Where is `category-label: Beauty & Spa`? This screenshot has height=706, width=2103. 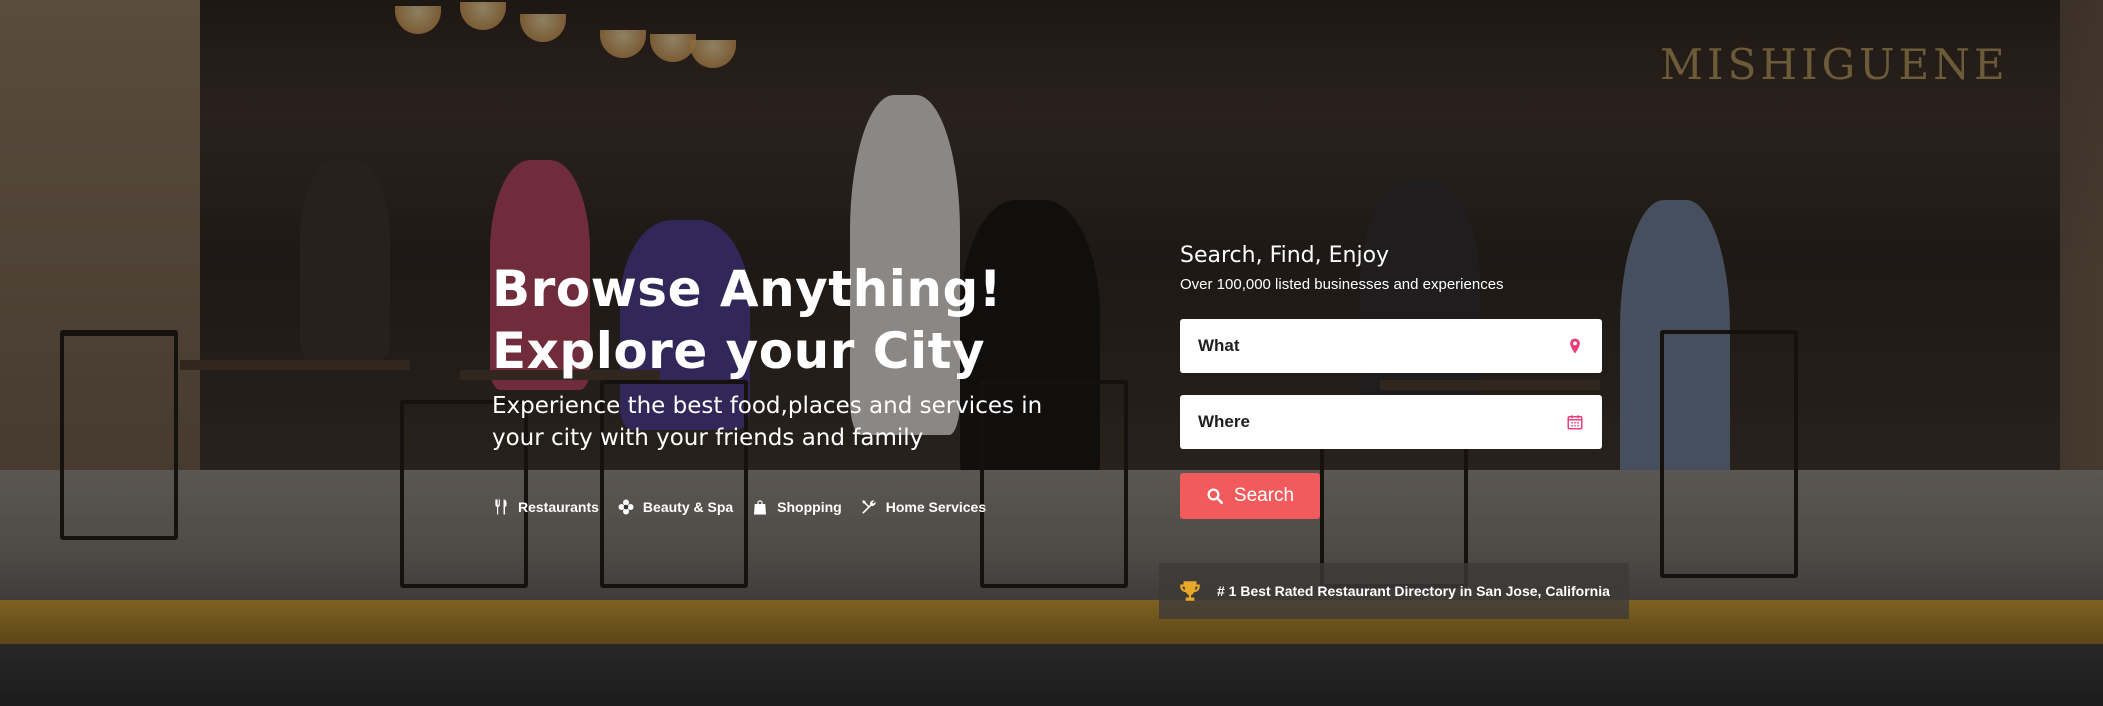
category-label: Beauty & Spa is located at coordinates (688, 507).